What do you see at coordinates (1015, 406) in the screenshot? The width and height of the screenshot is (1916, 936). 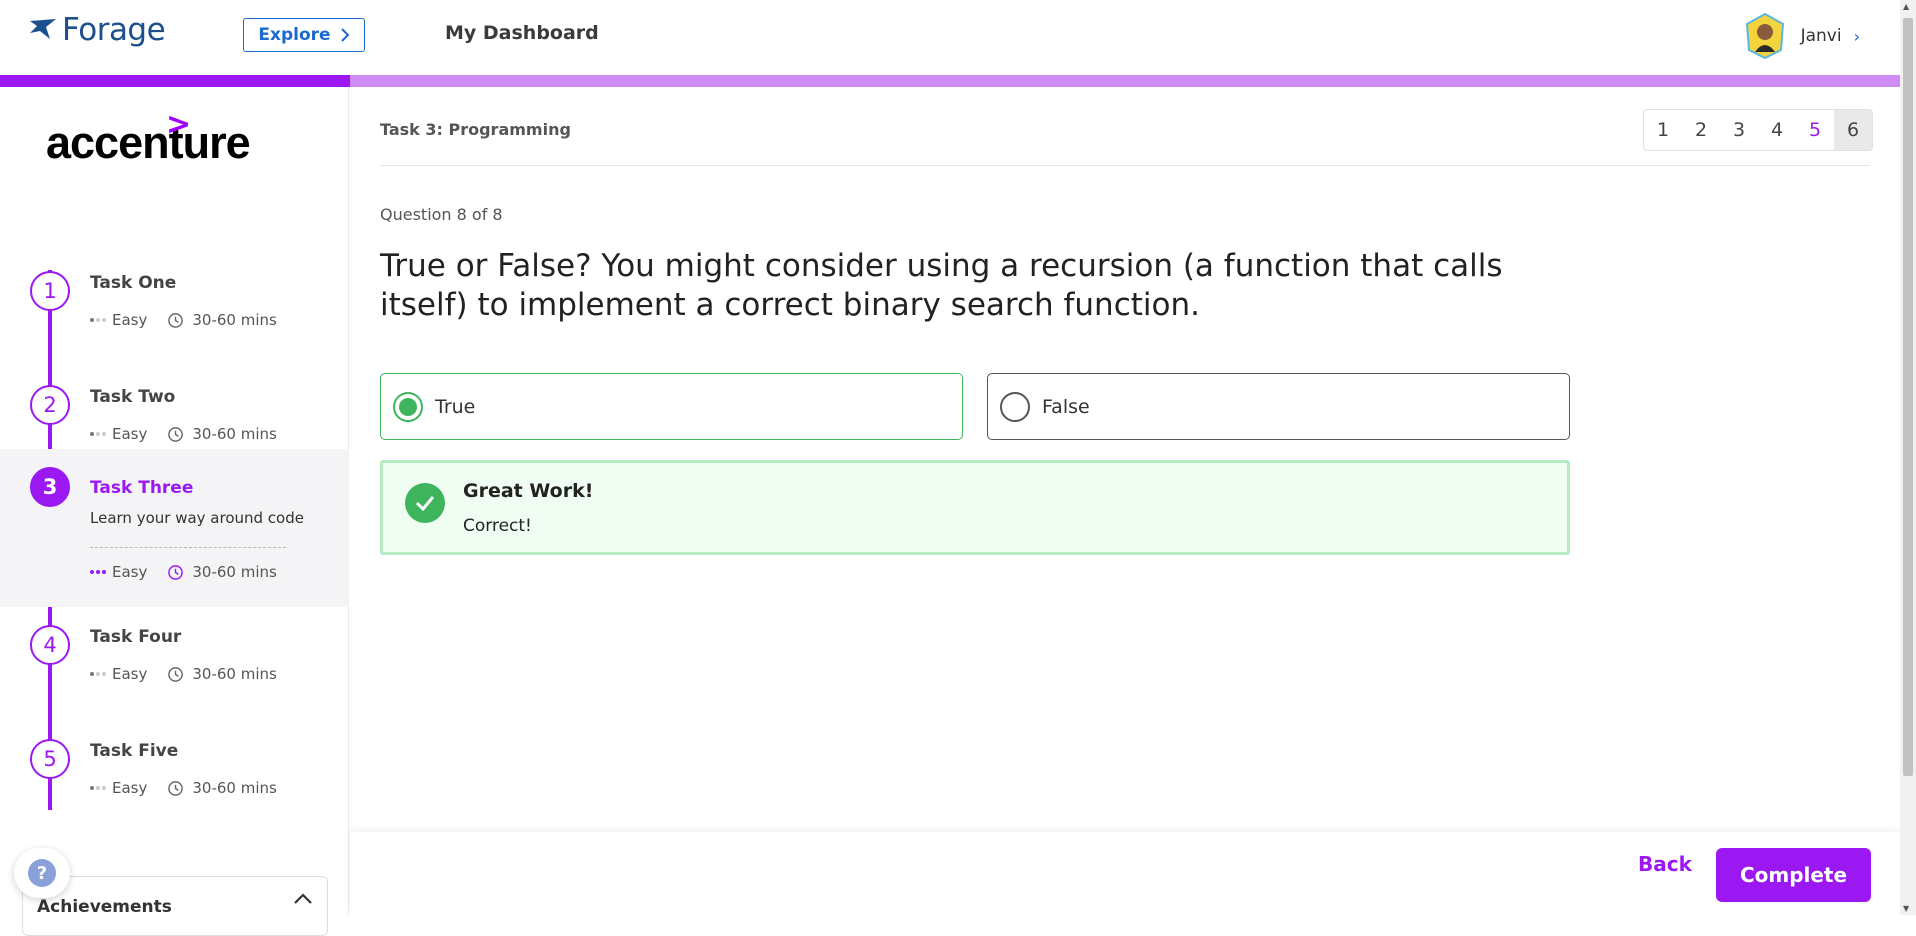 I see `radio-unselected` at bounding box center [1015, 406].